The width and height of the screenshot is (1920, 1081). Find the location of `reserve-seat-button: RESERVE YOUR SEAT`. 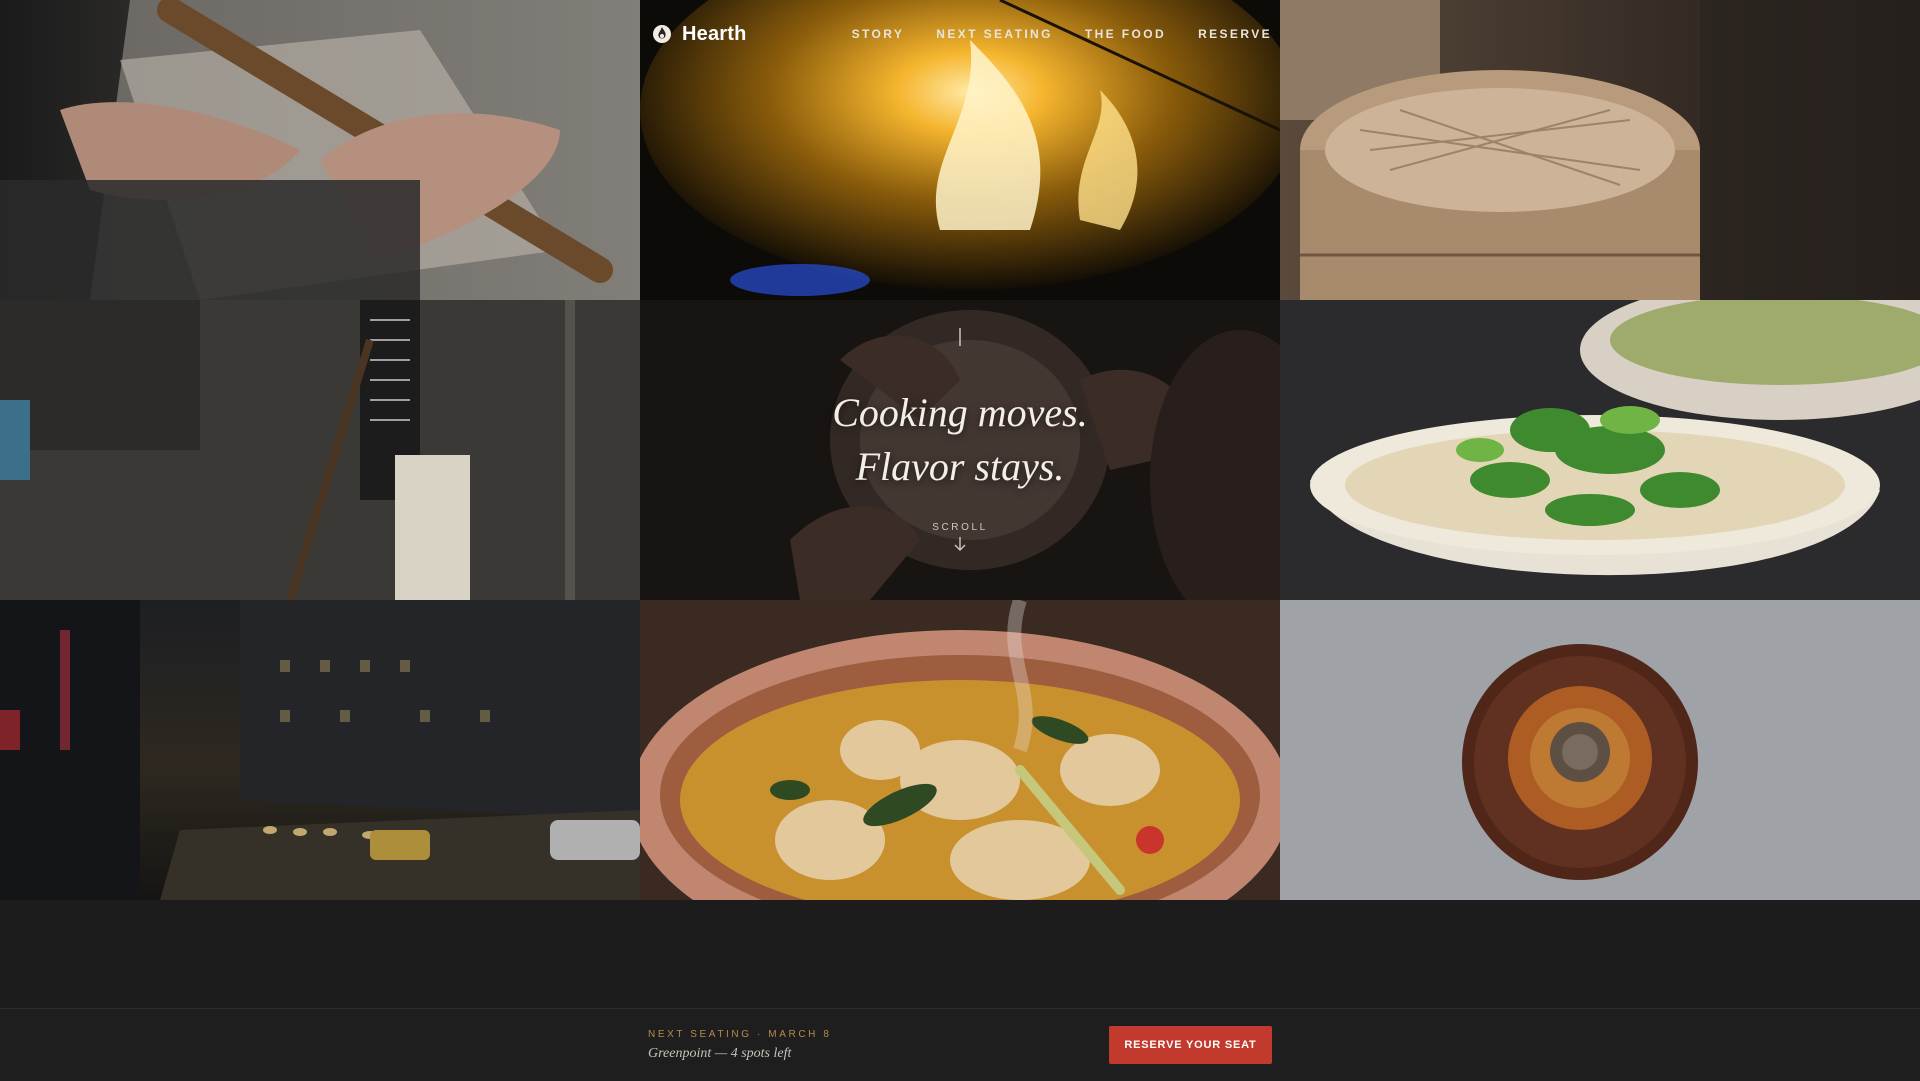

reserve-seat-button: RESERVE YOUR SEAT is located at coordinates (1190, 1045).